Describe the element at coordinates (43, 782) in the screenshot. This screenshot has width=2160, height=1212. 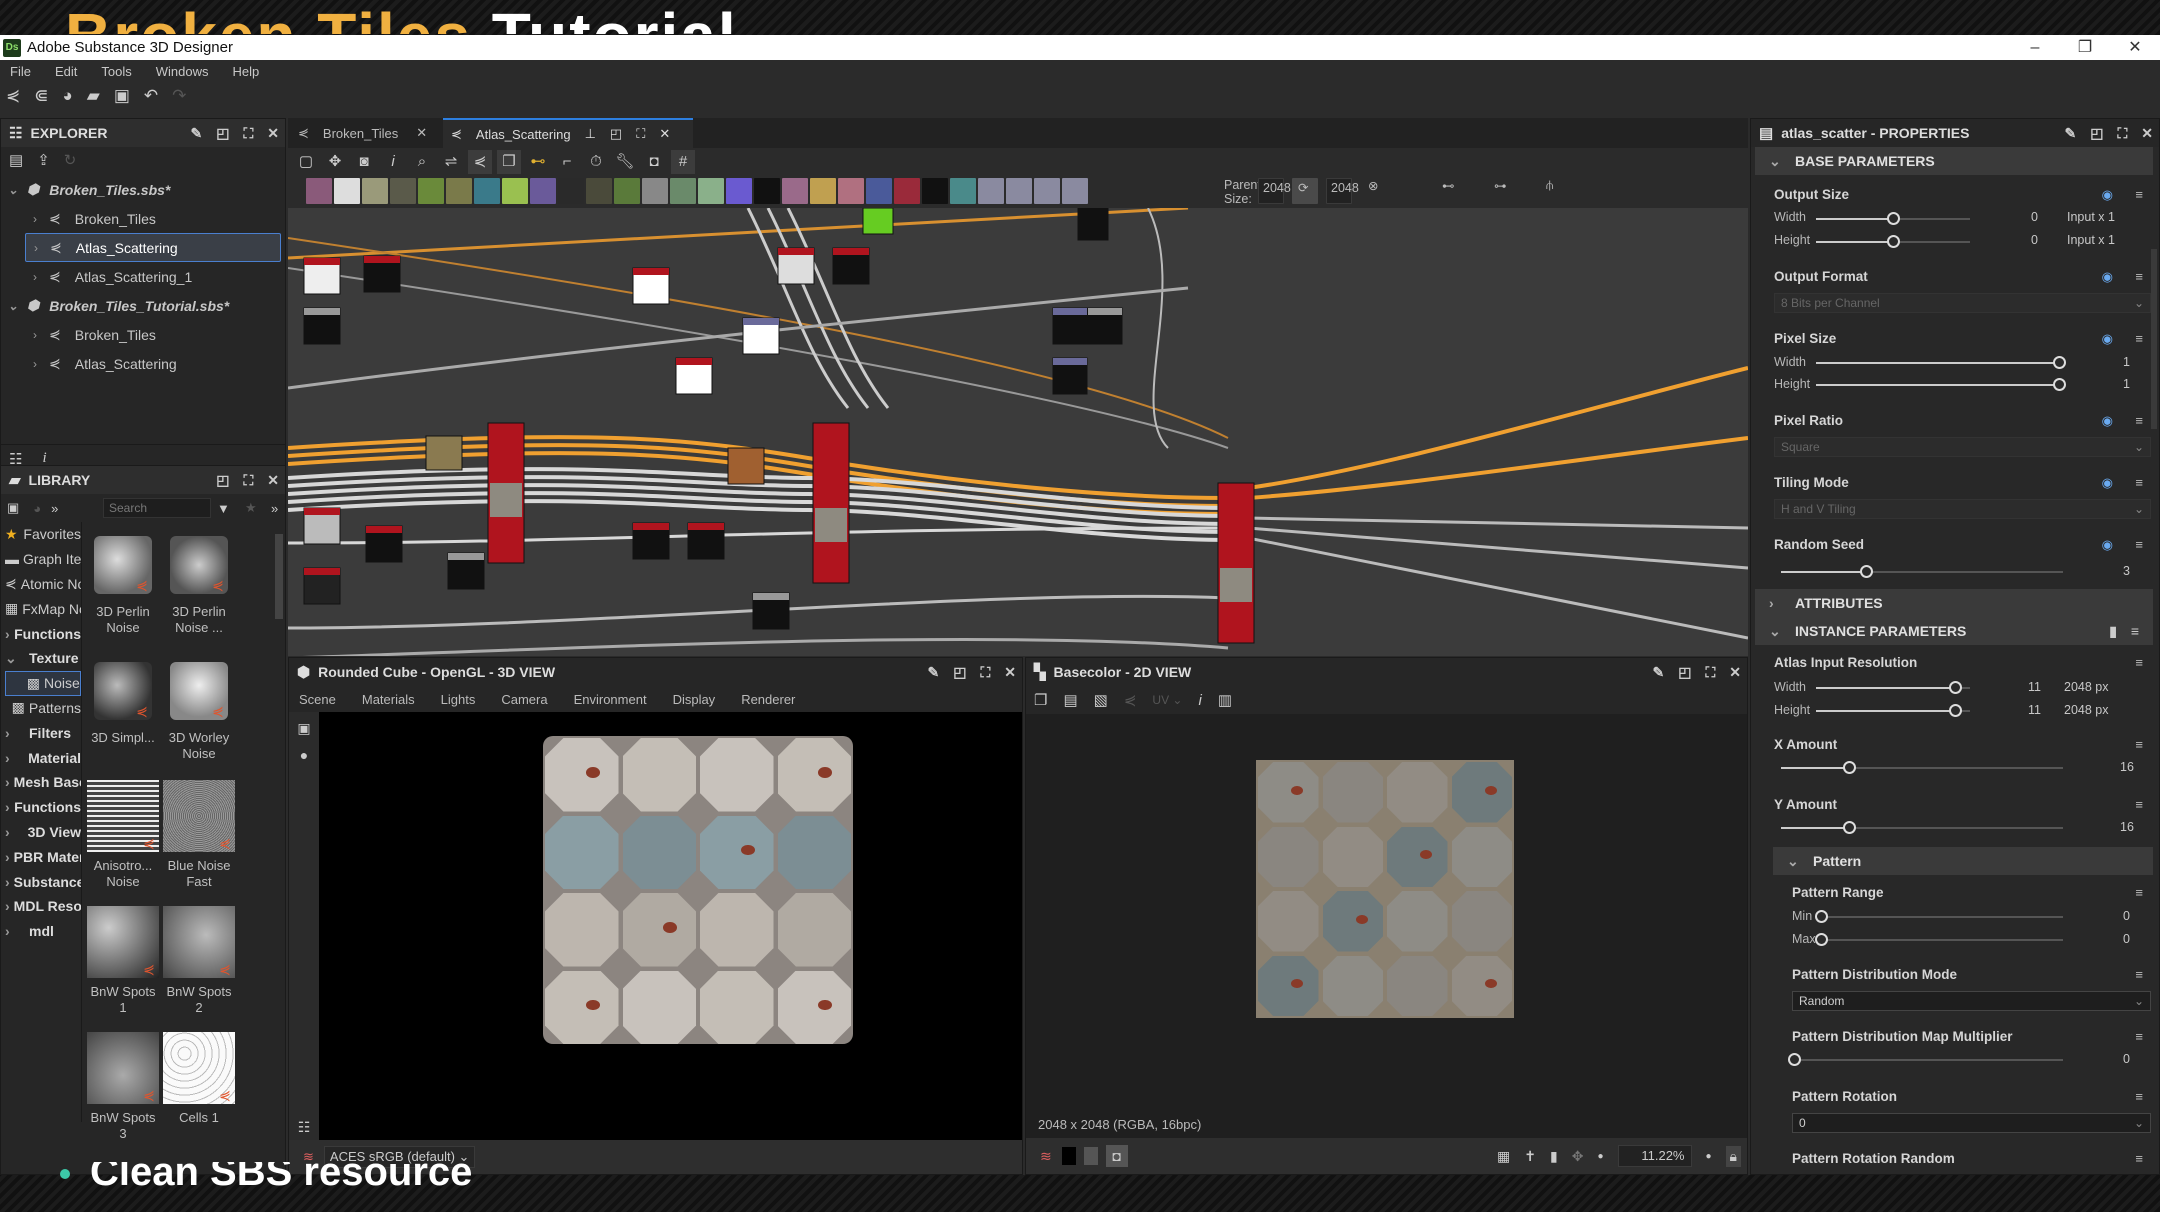
I see `library-category: ›Mesh Based` at that location.